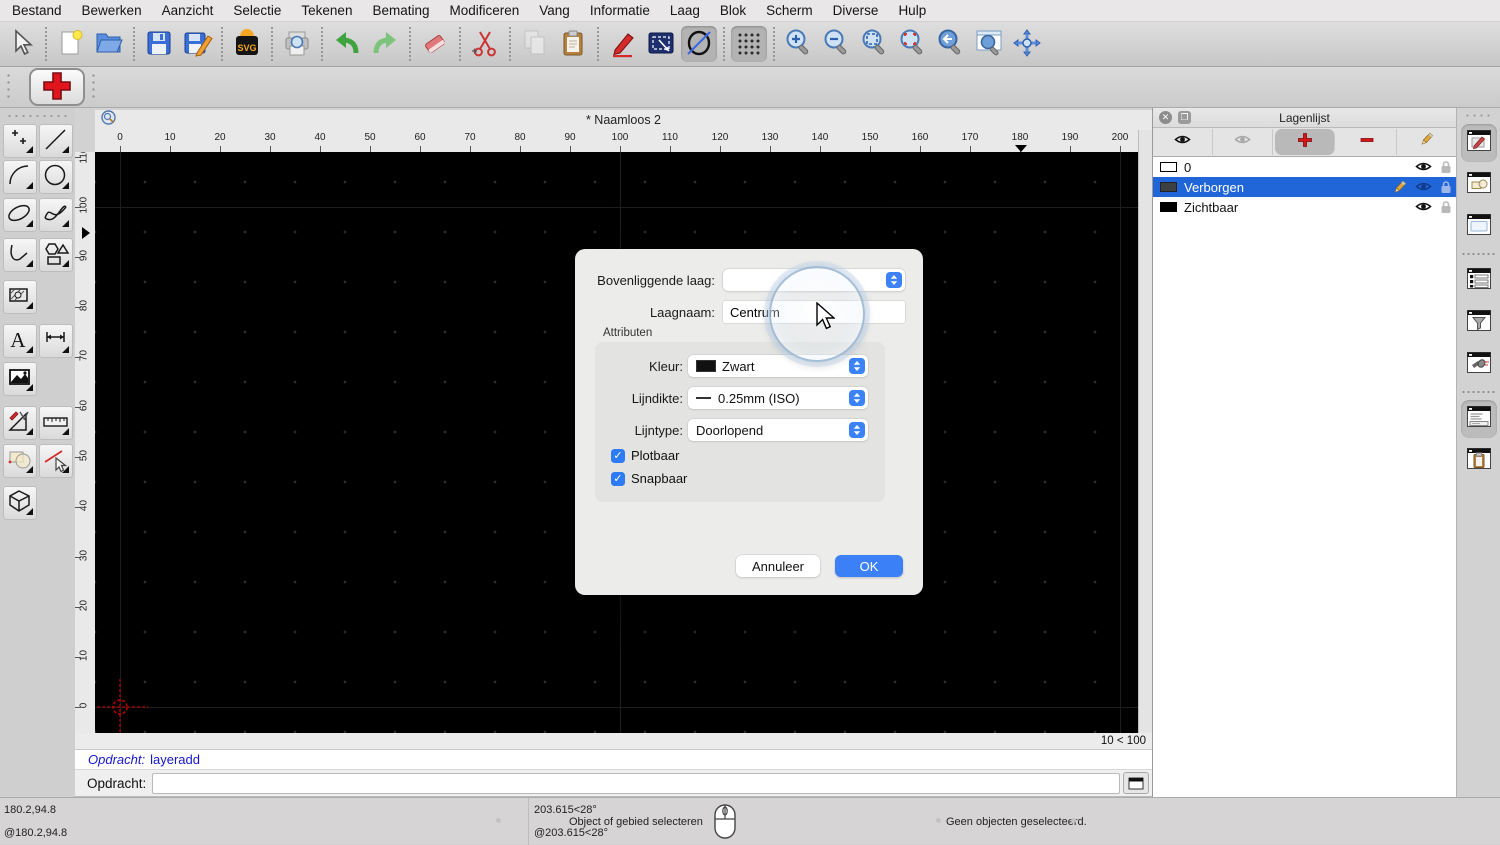  Describe the element at coordinates (20, 297) in the screenshot. I see `hatch-tool-button` at that location.